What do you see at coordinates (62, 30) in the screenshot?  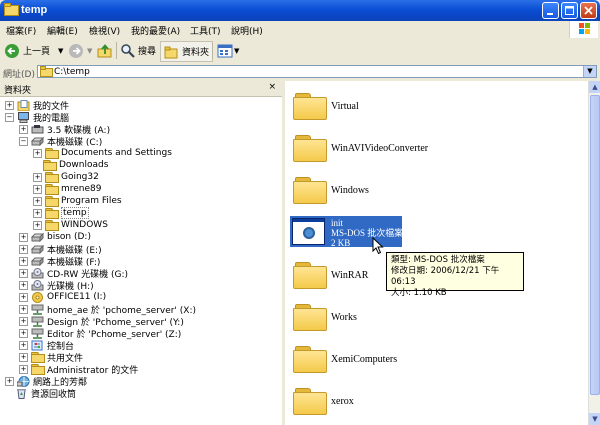 I see `menu-edit: 編輯(E)` at bounding box center [62, 30].